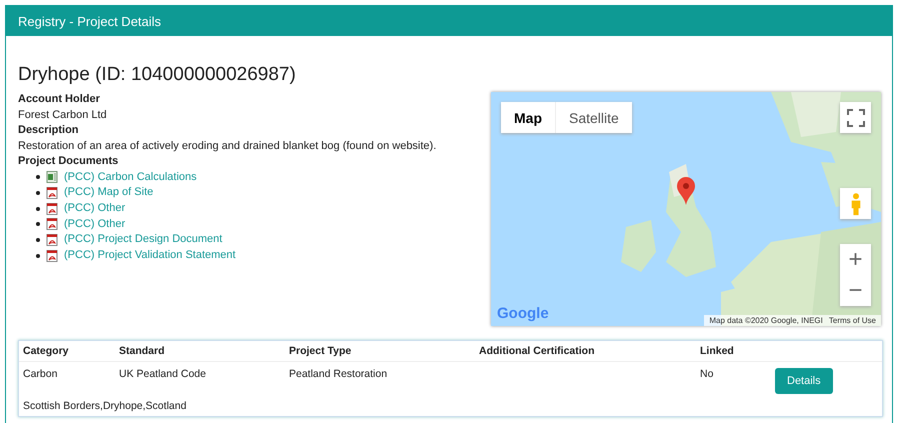  I want to click on person-icon, so click(856, 204).